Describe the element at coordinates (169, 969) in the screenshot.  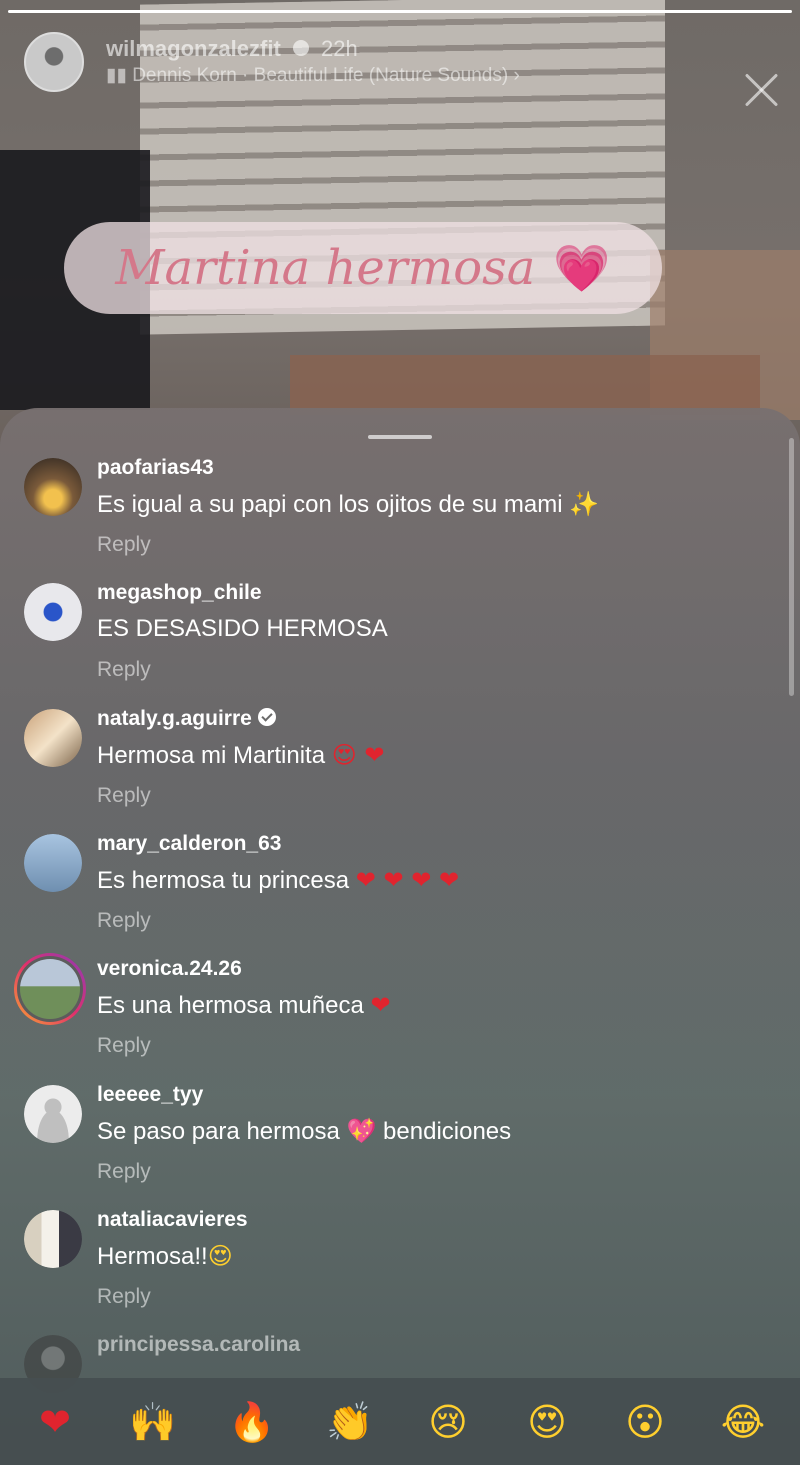
I see `comment-username: veronica.24.26` at that location.